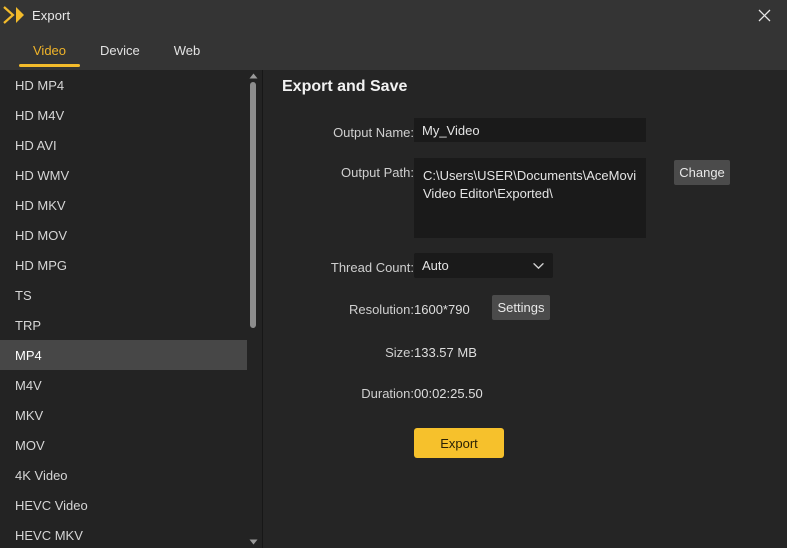  What do you see at coordinates (125, 355) in the screenshot?
I see `format-item-mp4: MP4` at bounding box center [125, 355].